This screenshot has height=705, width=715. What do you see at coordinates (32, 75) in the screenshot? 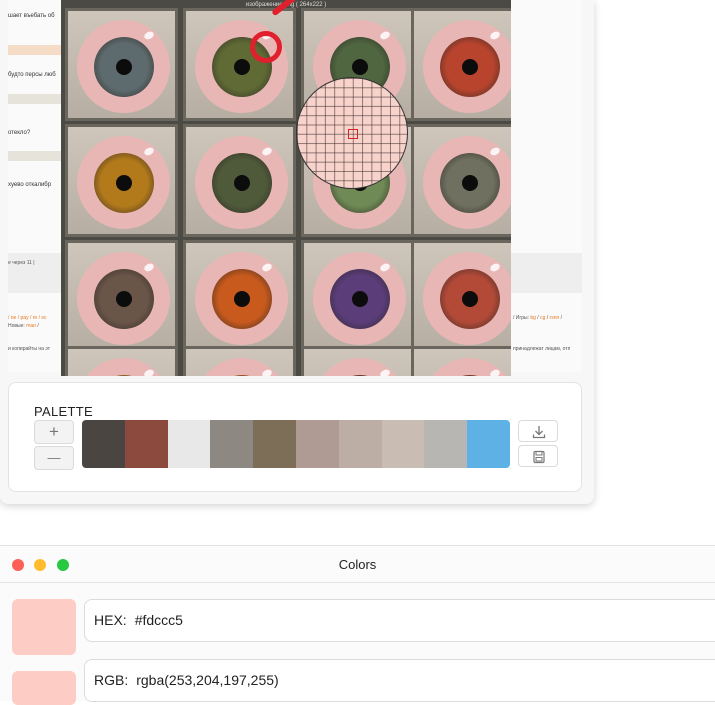
I see `post-text: будто персы люб` at bounding box center [32, 75].